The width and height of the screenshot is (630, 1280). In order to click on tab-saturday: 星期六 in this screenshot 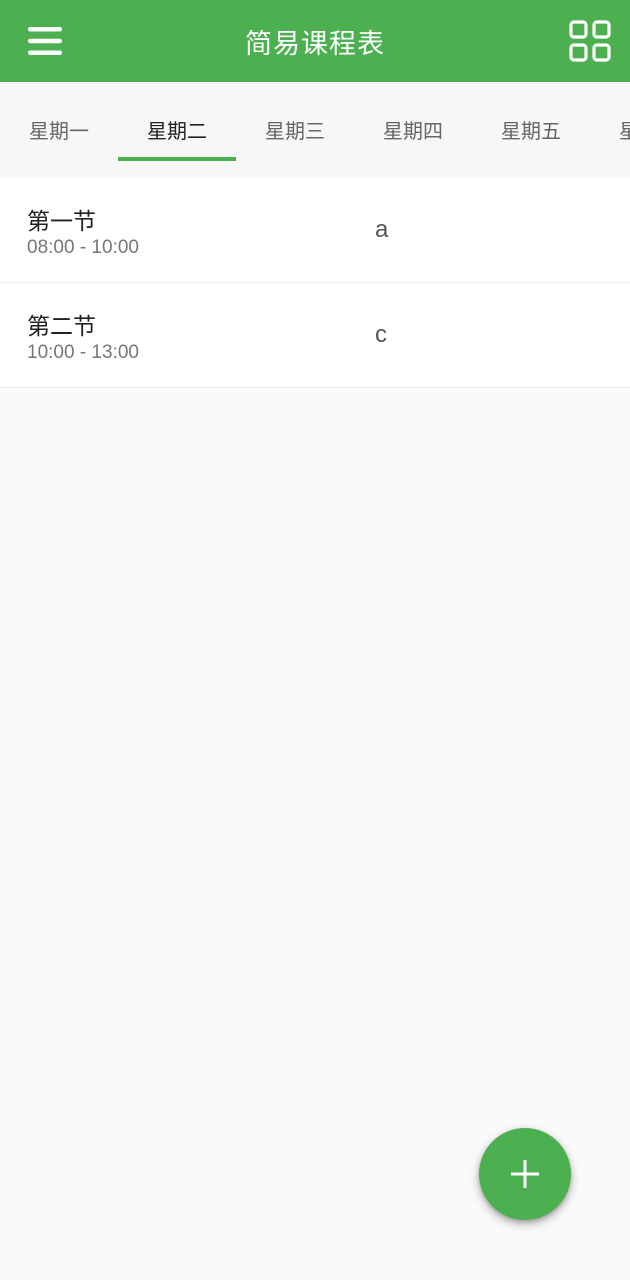, I will do `click(610, 130)`.